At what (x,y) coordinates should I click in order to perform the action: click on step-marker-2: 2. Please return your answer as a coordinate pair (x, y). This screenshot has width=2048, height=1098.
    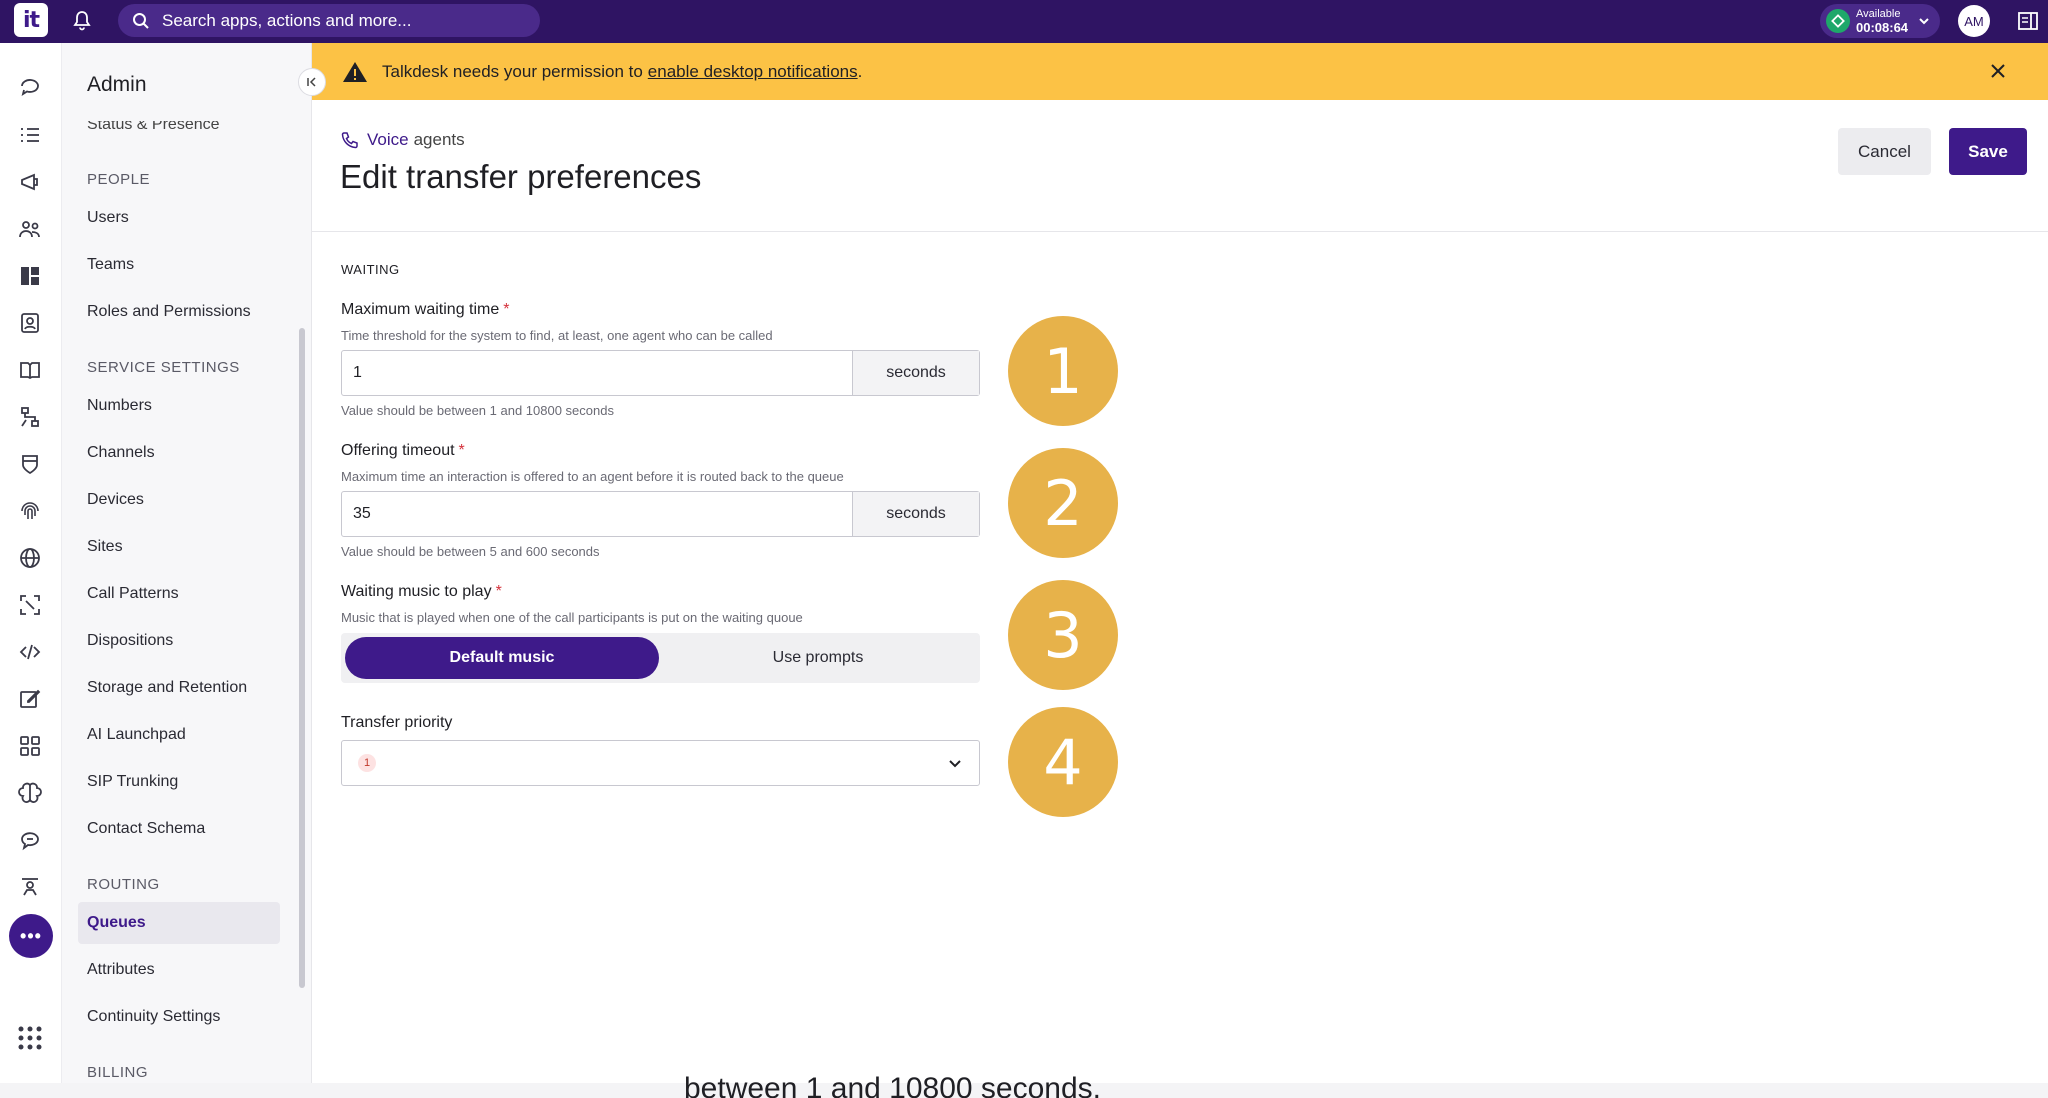
    Looking at the image, I should click on (1063, 503).